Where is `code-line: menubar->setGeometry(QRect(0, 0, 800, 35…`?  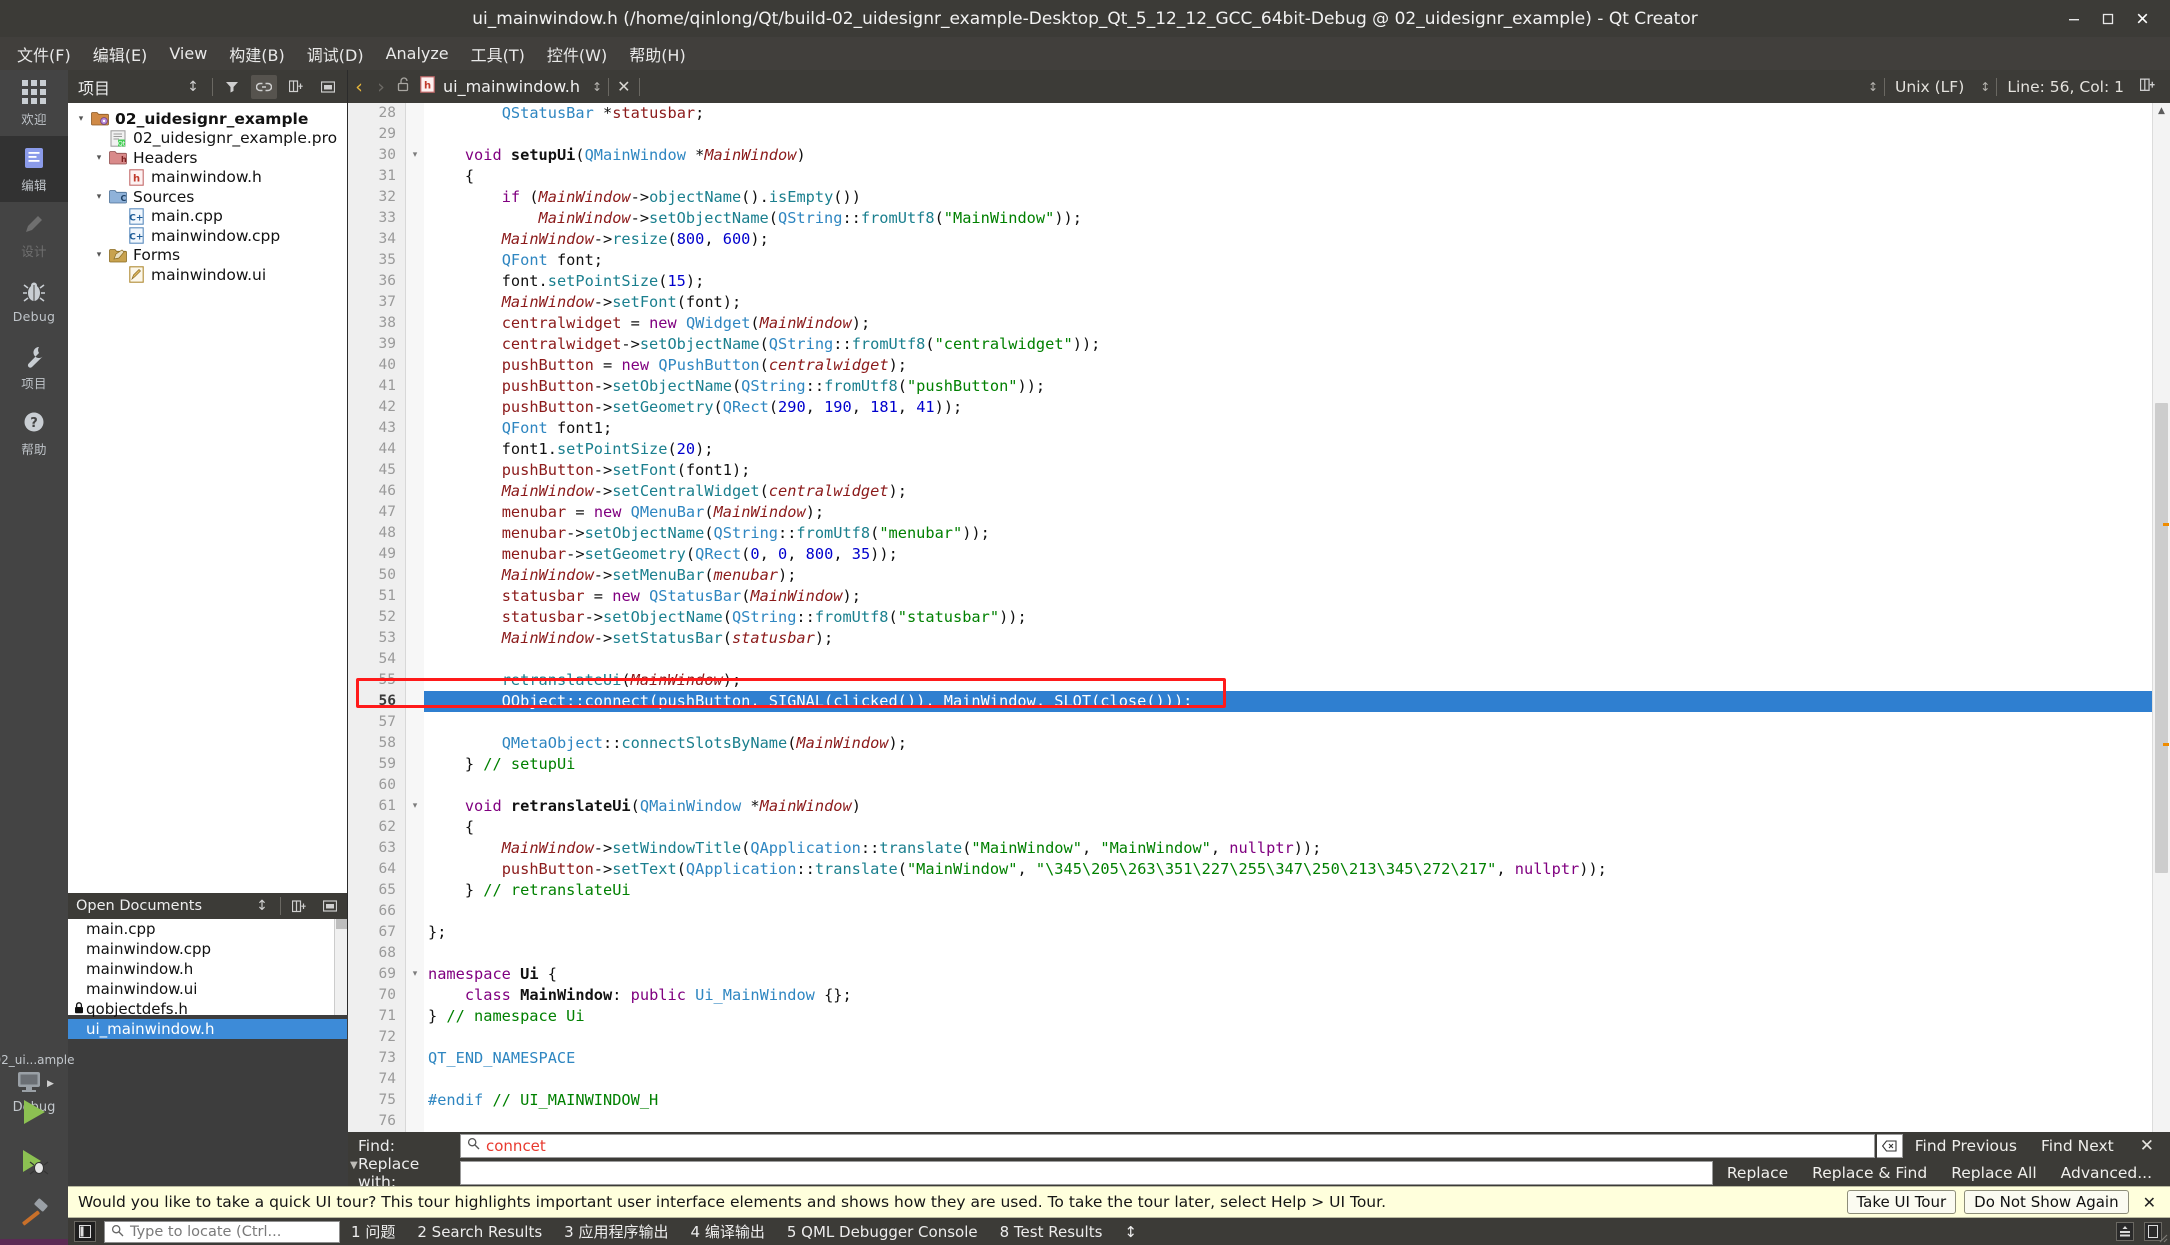
code-line: menubar->setGeometry(QRect(0, 0, 800, 35… is located at coordinates (1288, 554).